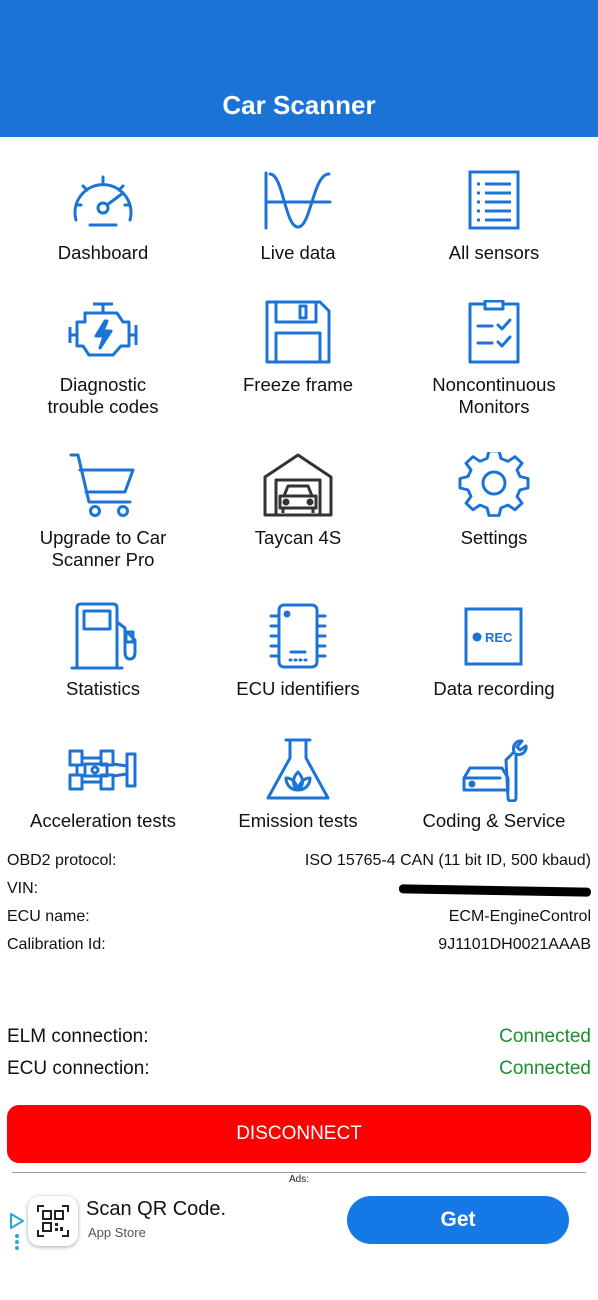 Image resolution: width=598 pixels, height=1300 pixels. I want to click on ecu-connection-label: ECU connection:, so click(78, 1068).